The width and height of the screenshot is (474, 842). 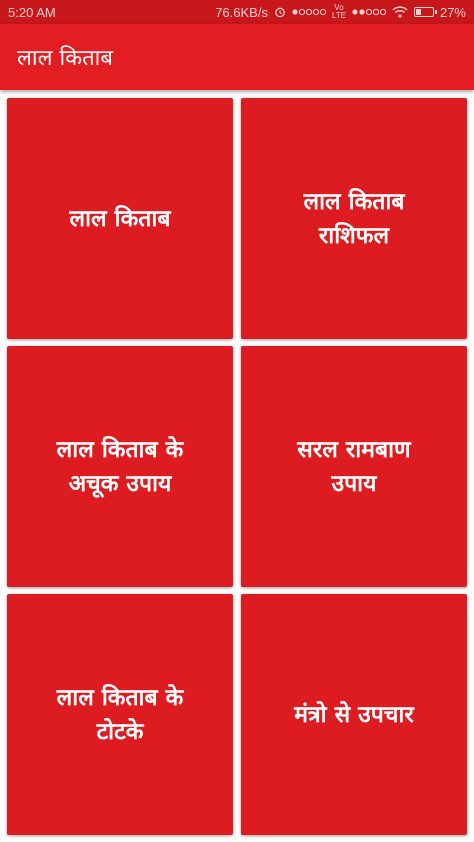 I want to click on battery-percent: 27%, so click(x=452, y=12).